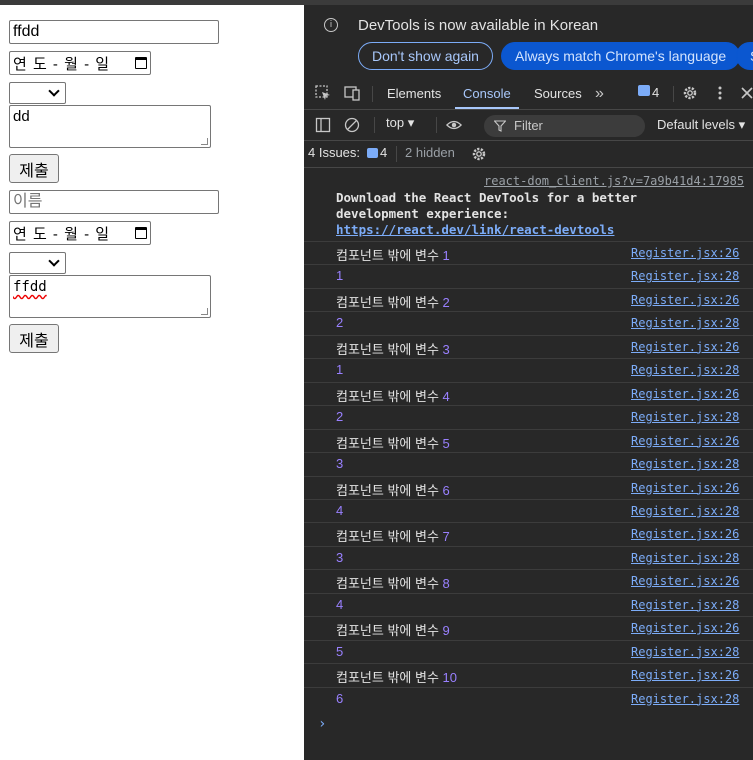 Image resolution: width=753 pixels, height=760 pixels. What do you see at coordinates (528, 580) in the screenshot?
I see `console-log-row: 컴포넌트 밖에 변수 8 Register.jsx:26` at bounding box center [528, 580].